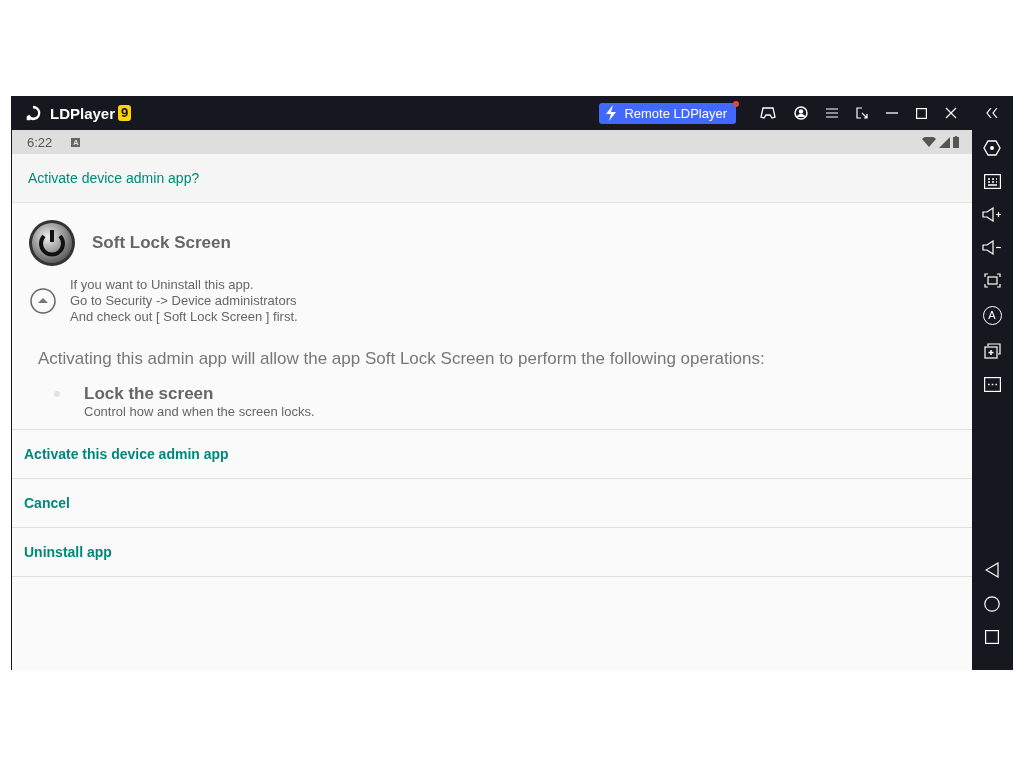 The height and width of the screenshot is (769, 1025). What do you see at coordinates (921, 113) in the screenshot?
I see `maximize-icon` at bounding box center [921, 113].